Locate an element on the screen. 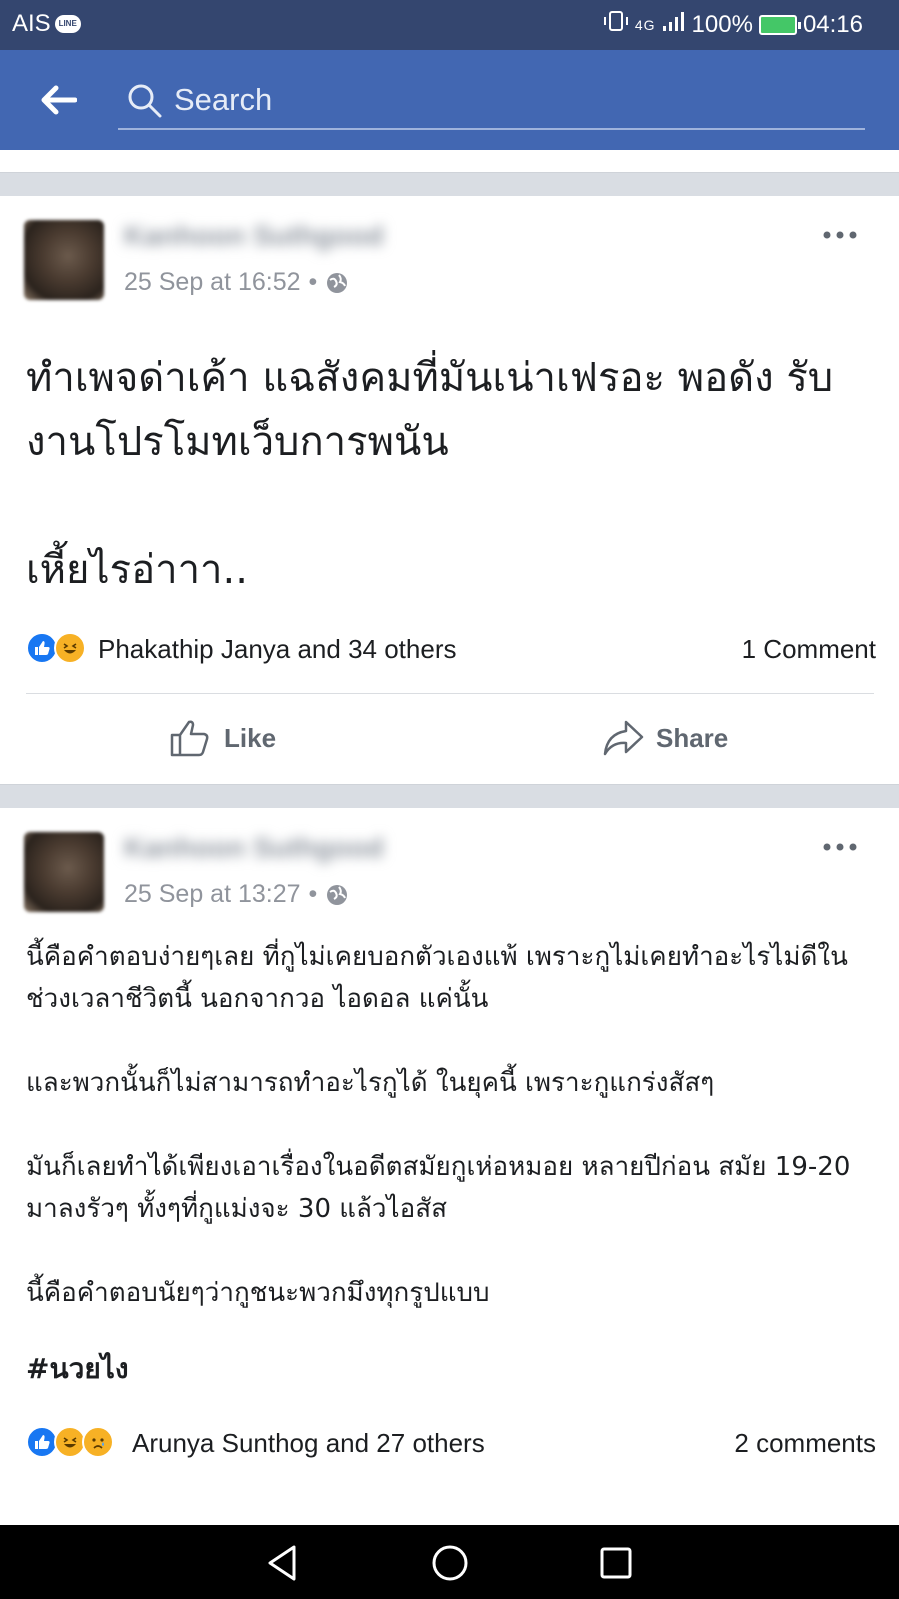 This screenshot has height=1599, width=899. circle-home-icon is located at coordinates (450, 1563).